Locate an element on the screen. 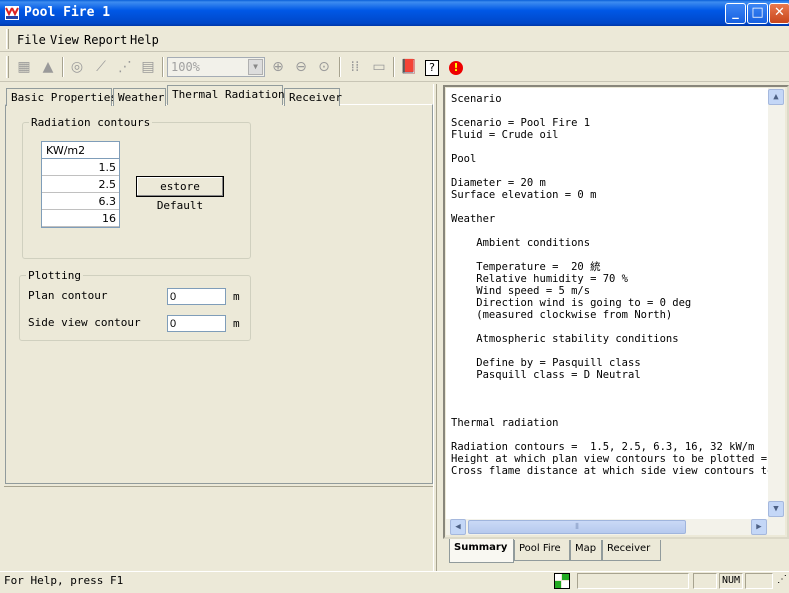 The width and height of the screenshot is (789, 593). summary-line: Ambient conditions is located at coordinates (521, 243).